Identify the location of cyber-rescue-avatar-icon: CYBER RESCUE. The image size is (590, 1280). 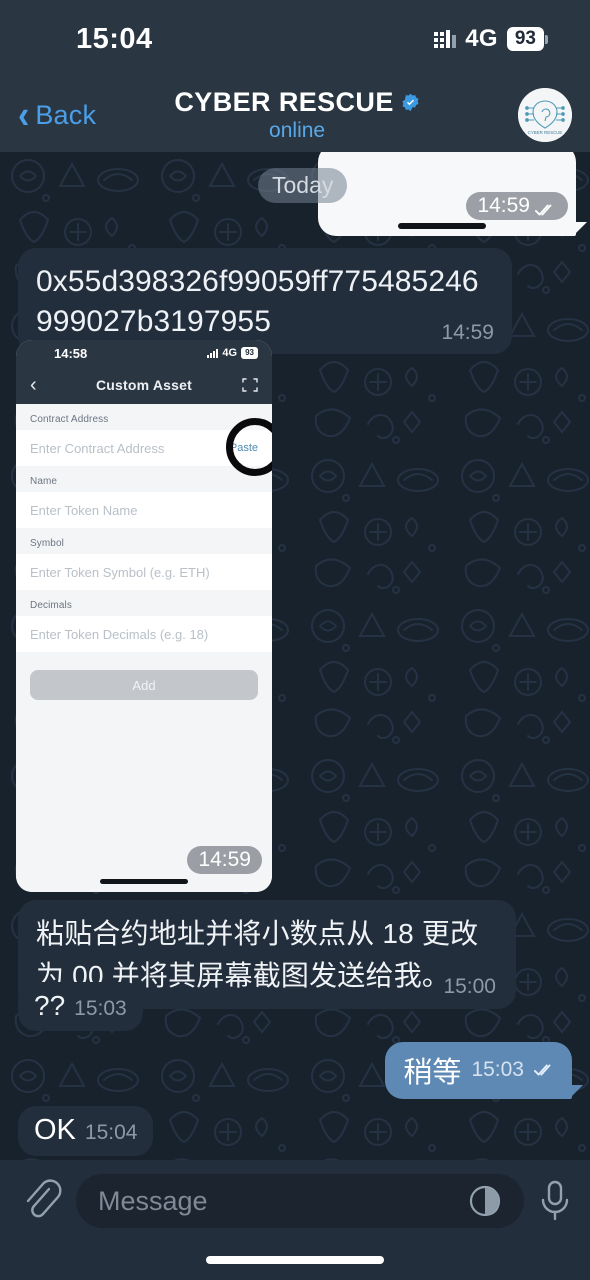
(545, 115).